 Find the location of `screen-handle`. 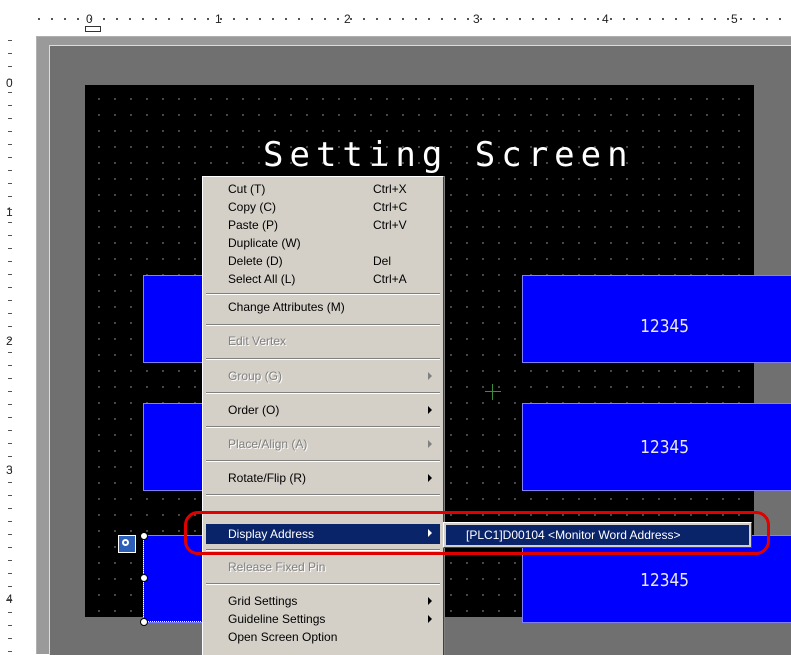

screen-handle is located at coordinates (93, 29).